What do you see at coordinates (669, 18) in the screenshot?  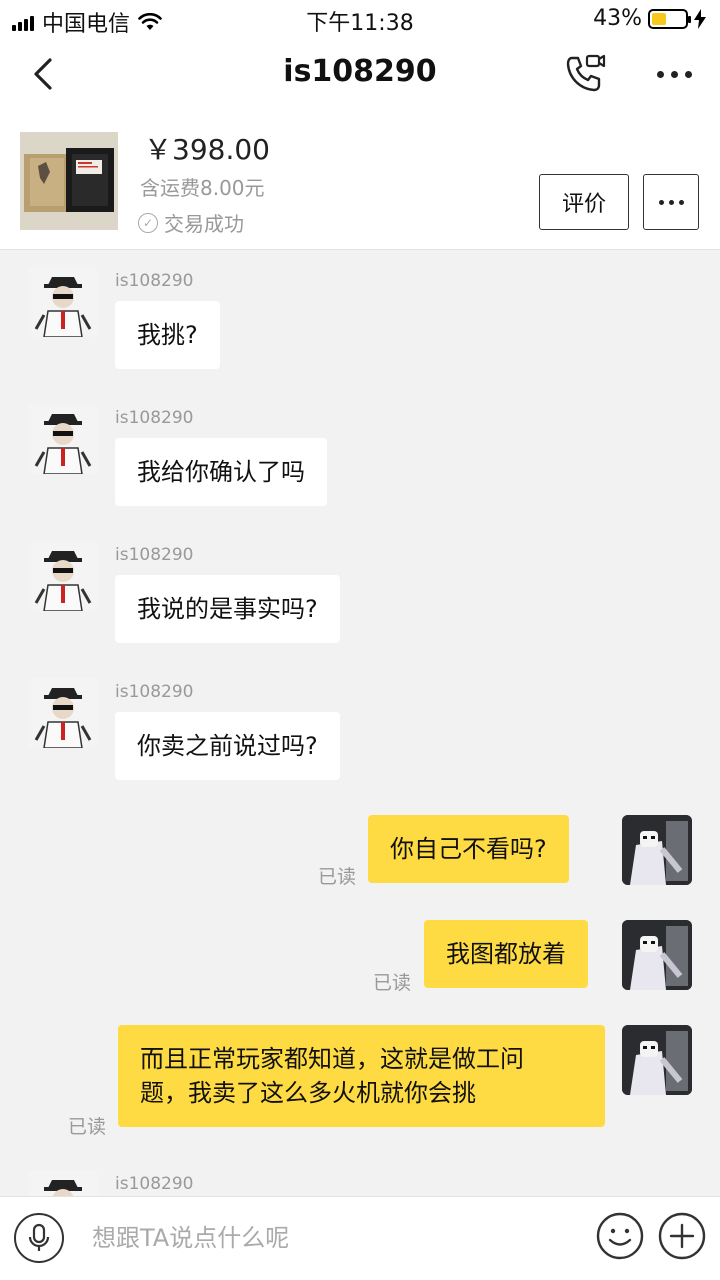 I see `battery-icon` at bounding box center [669, 18].